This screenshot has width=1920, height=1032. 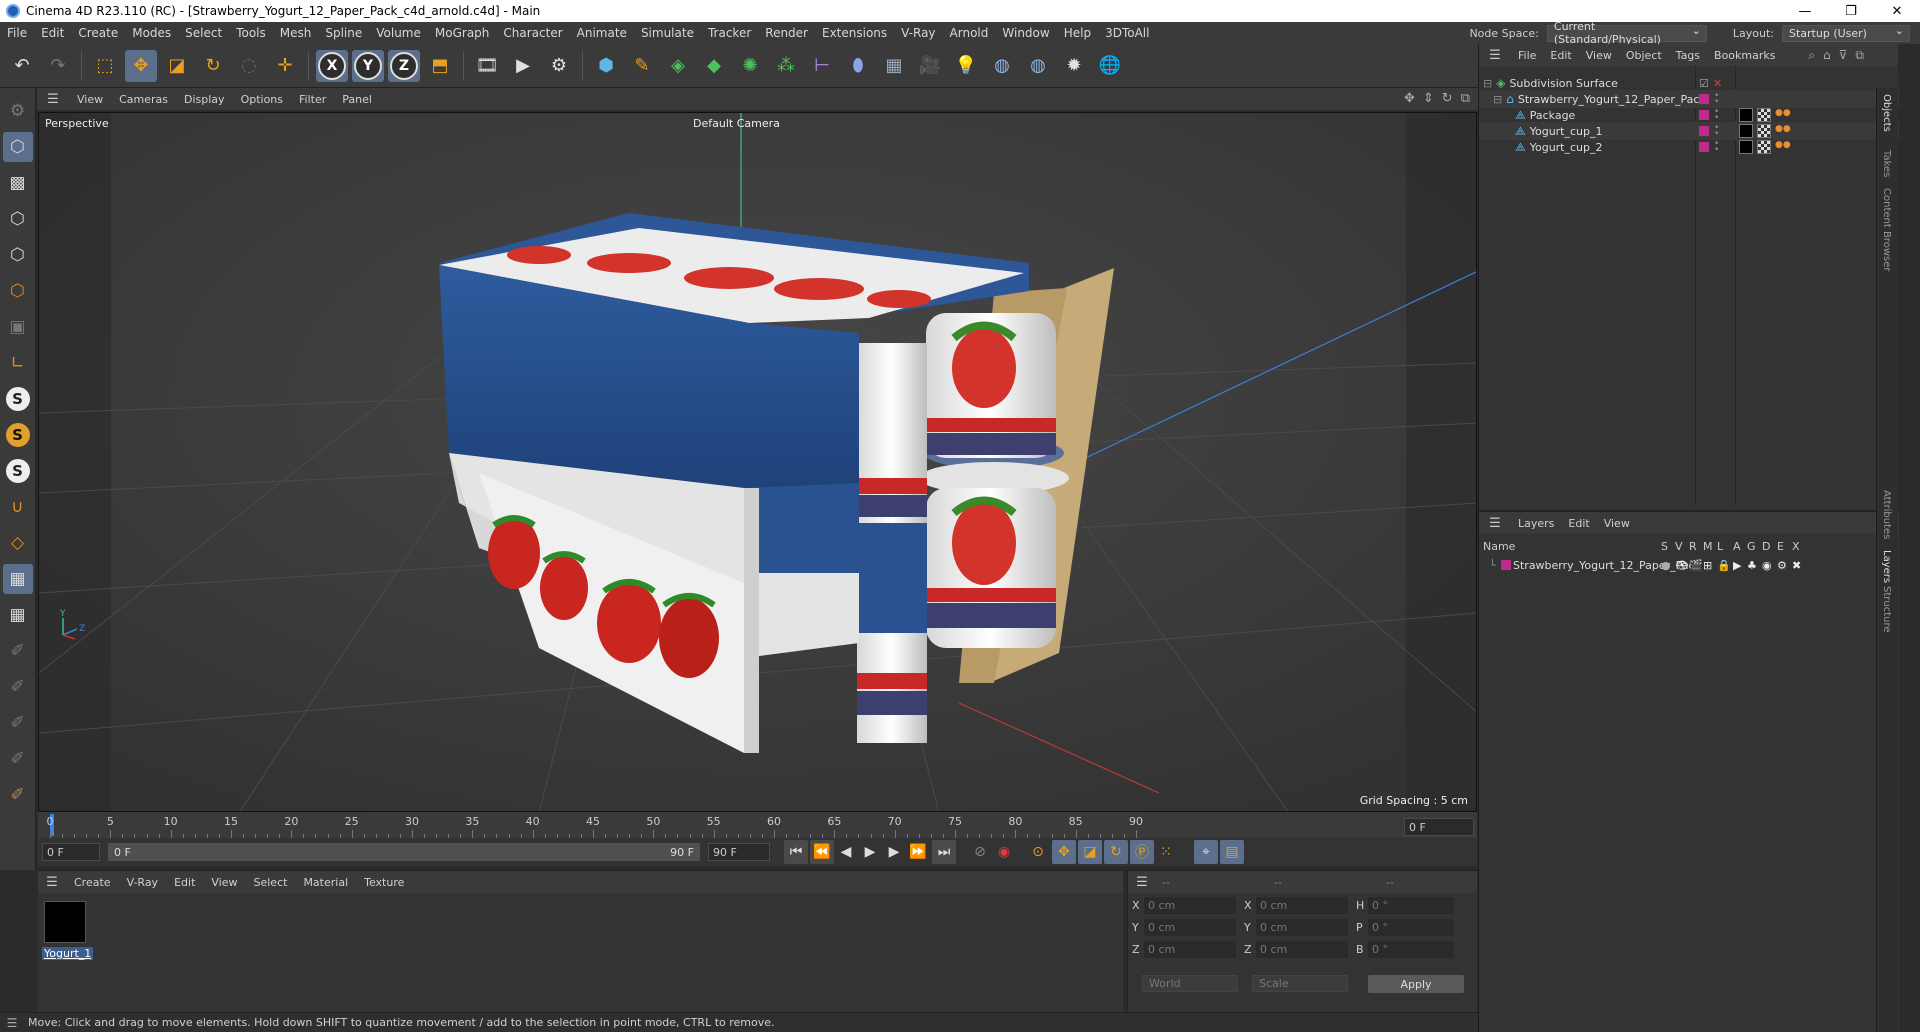 What do you see at coordinates (18, 291) in the screenshot?
I see `polygons-mode-icon: ⬡` at bounding box center [18, 291].